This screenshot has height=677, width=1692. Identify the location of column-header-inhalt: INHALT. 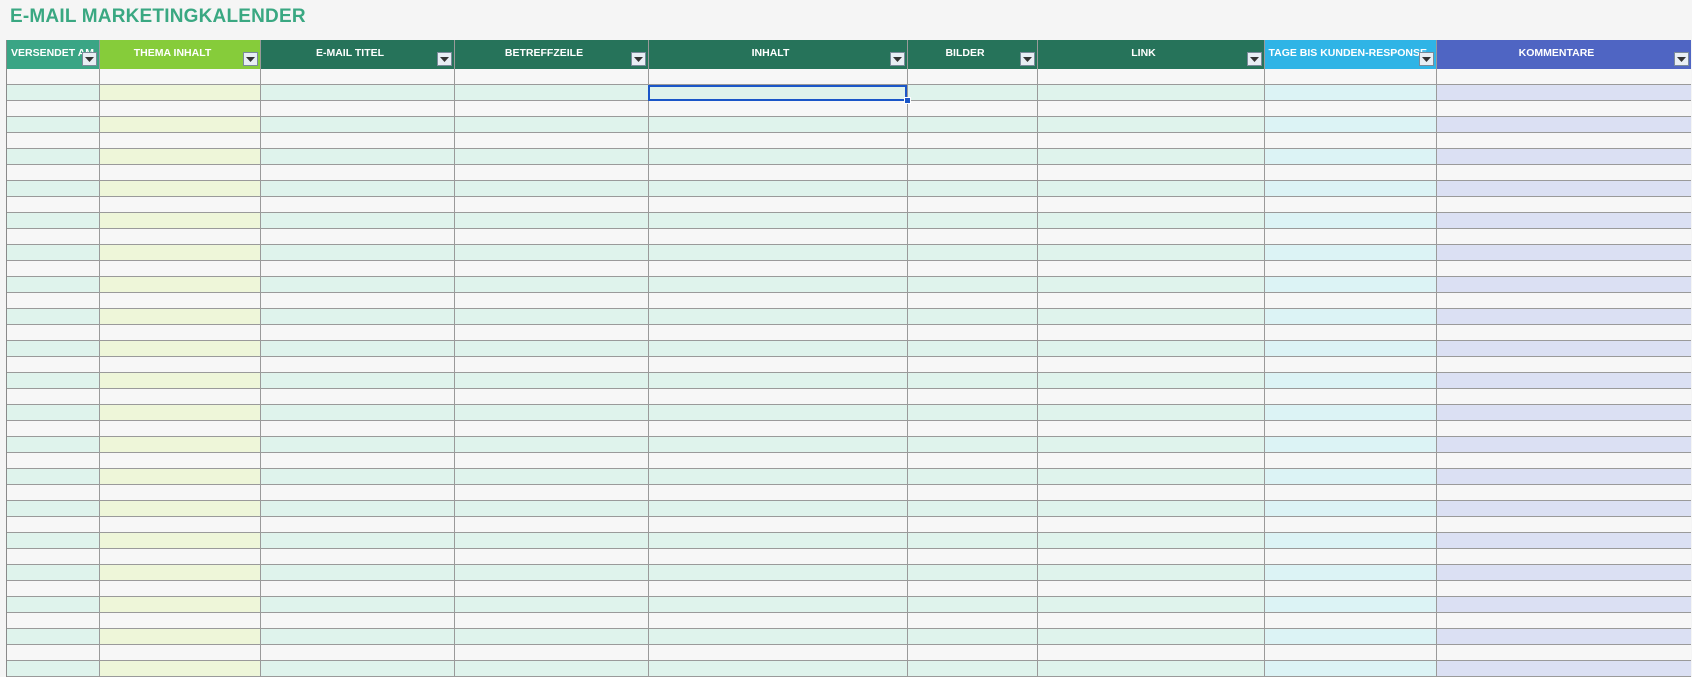
(778, 54).